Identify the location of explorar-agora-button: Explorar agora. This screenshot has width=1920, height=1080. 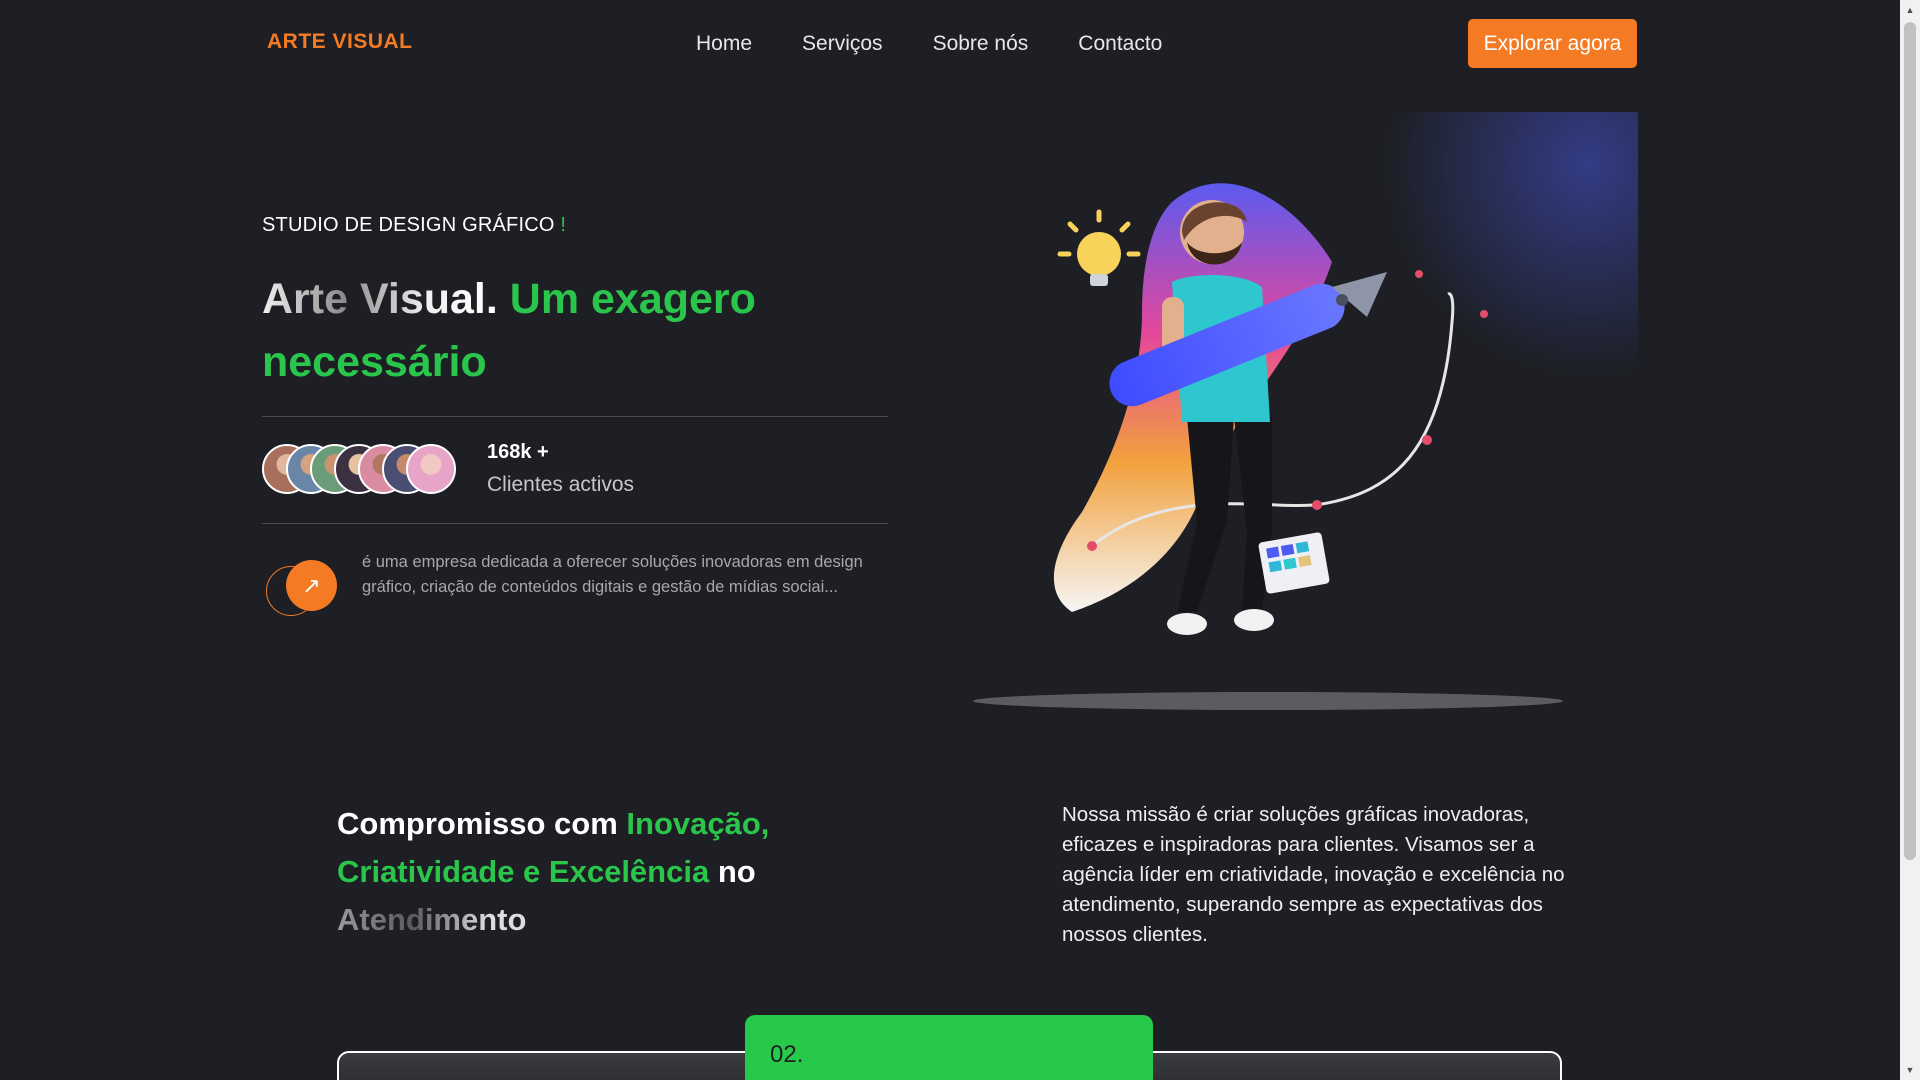
(1552, 43).